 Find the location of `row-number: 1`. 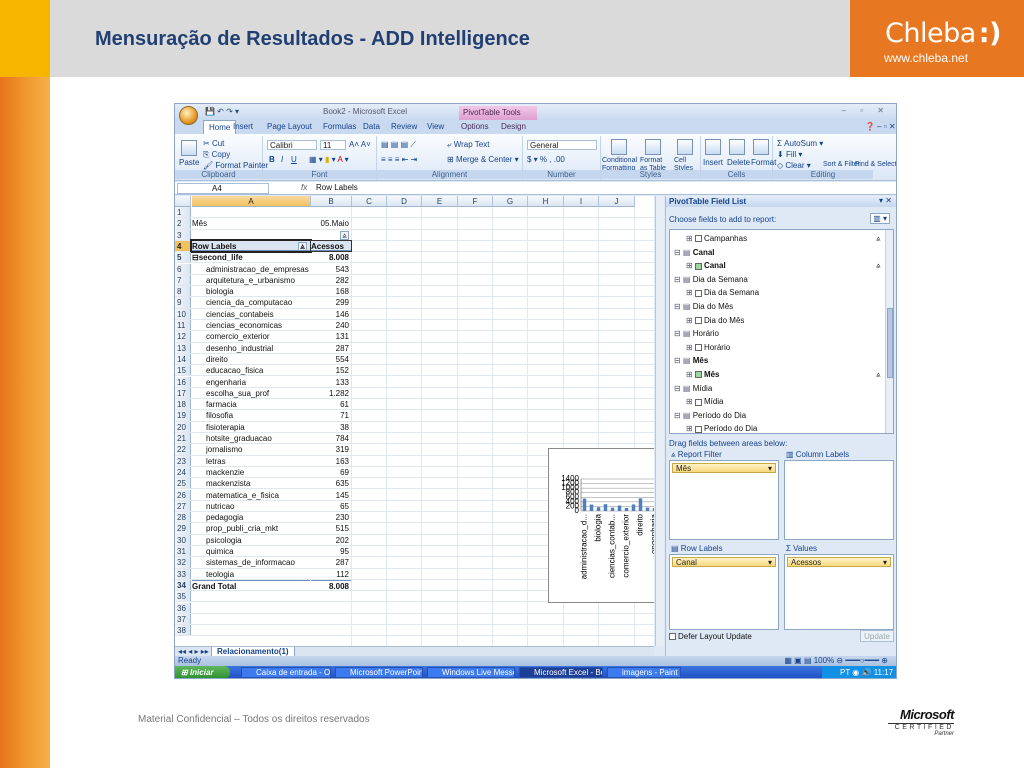

row-number: 1 is located at coordinates (183, 212).